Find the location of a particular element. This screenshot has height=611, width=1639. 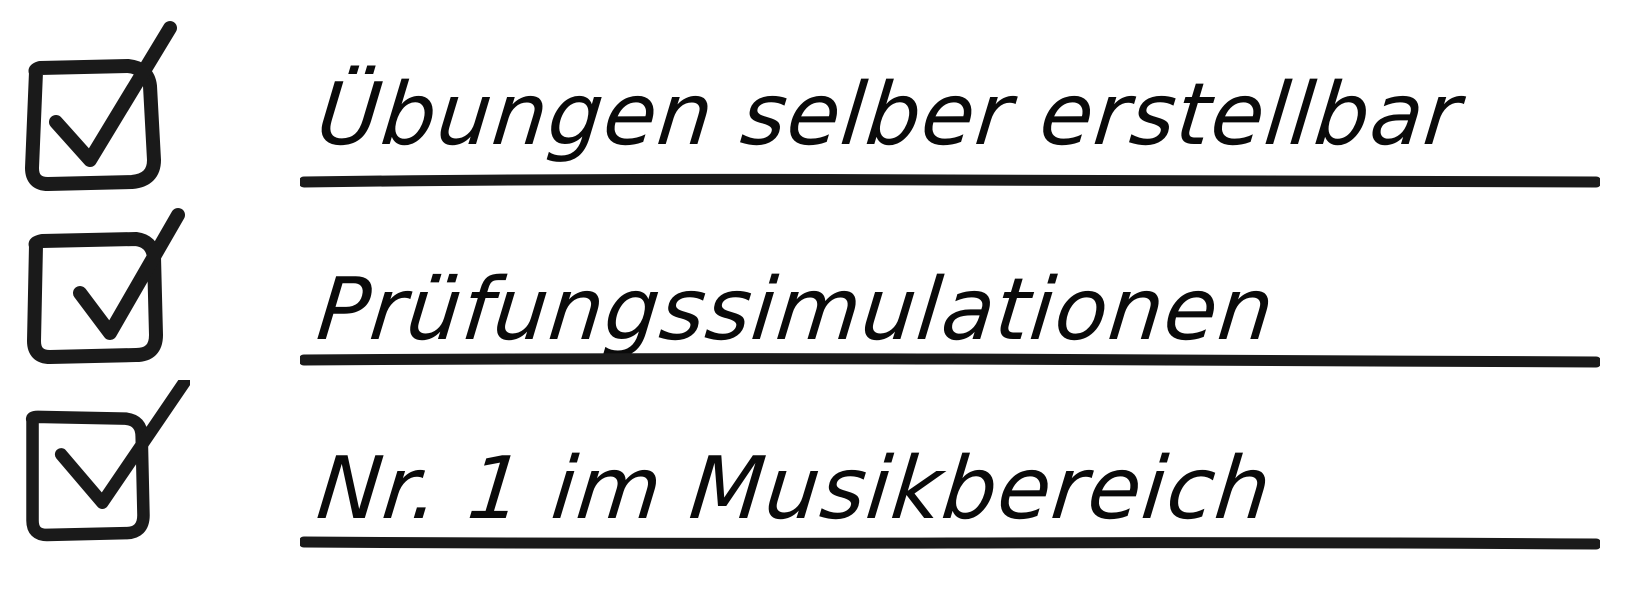

item-label: Nr. 1 im Musikbereich is located at coordinates (794, 489).